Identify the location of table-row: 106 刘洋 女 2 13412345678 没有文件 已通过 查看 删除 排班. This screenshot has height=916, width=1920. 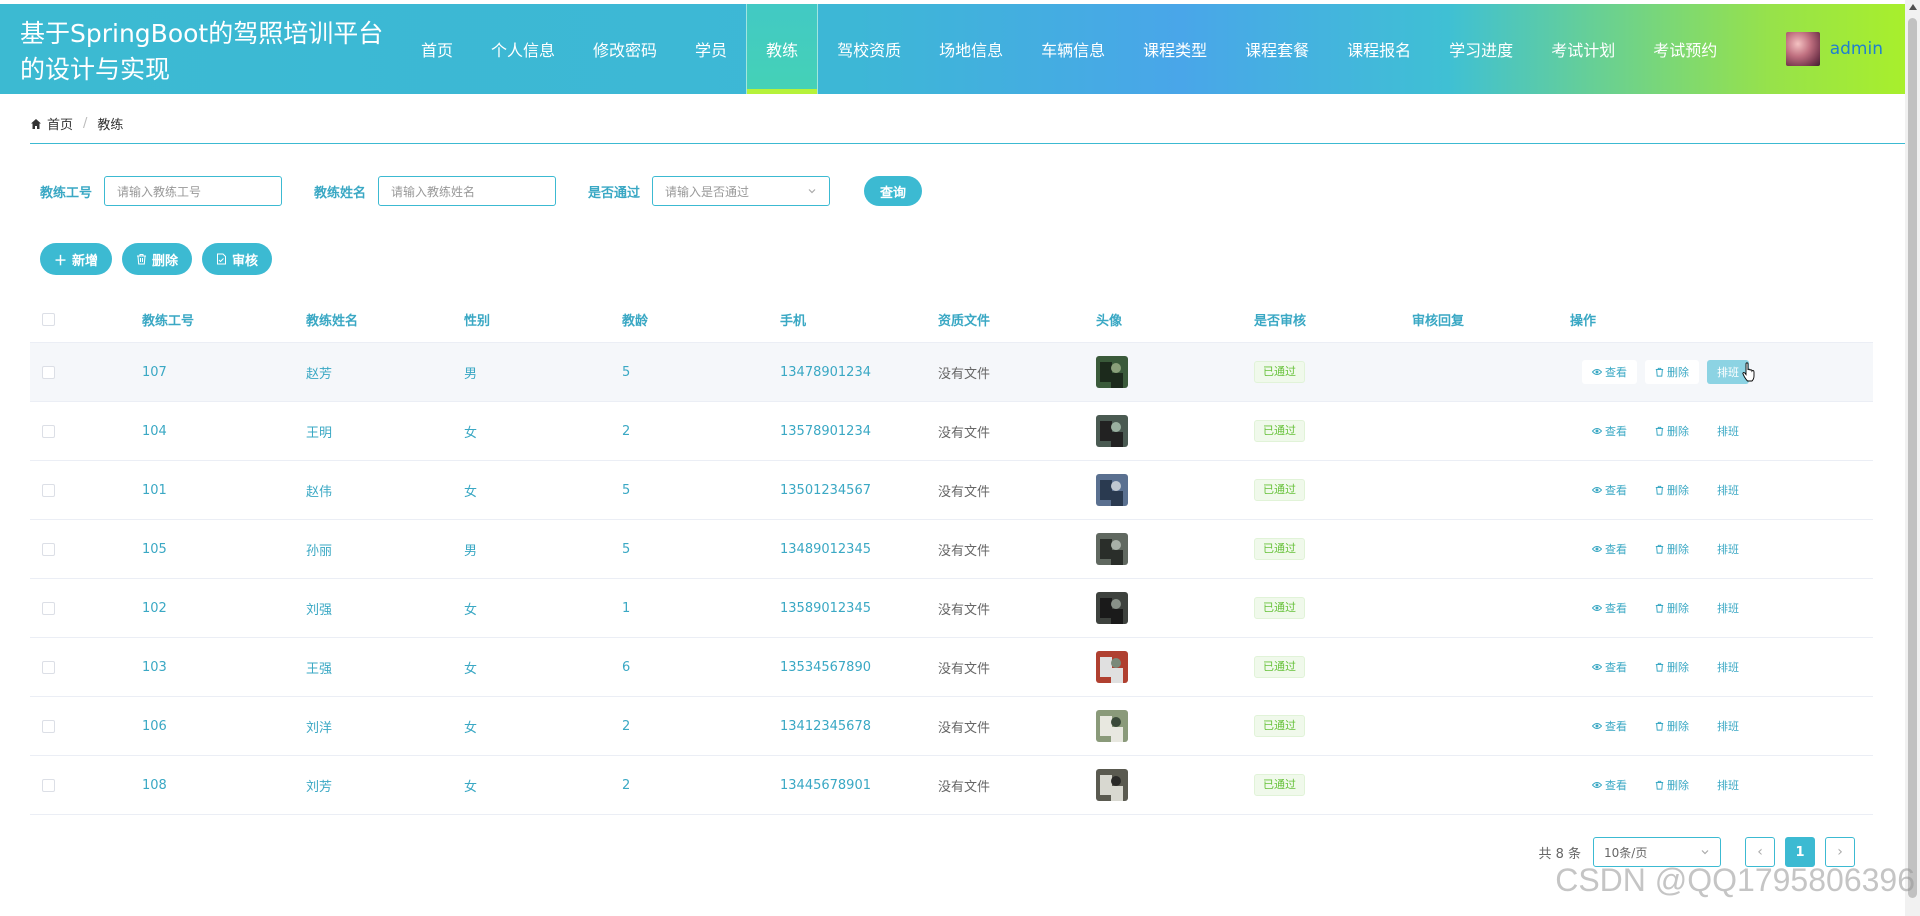
(951, 726).